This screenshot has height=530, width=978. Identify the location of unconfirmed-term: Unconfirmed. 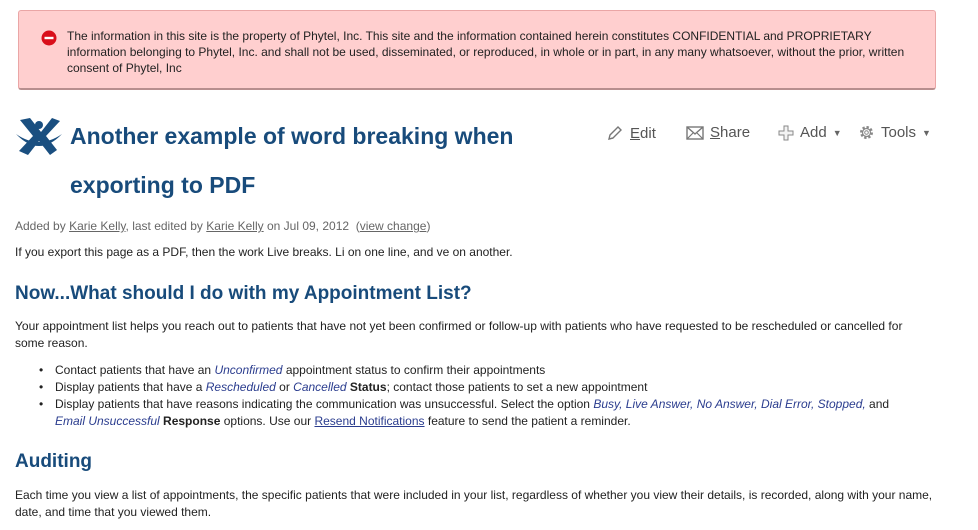
(248, 370).